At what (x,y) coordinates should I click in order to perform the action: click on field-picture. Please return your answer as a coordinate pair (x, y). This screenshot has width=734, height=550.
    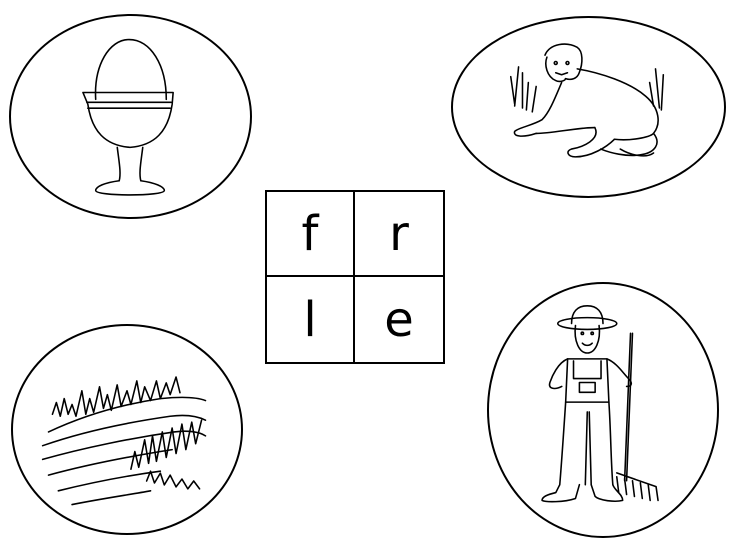
    Looking at the image, I should click on (127, 429).